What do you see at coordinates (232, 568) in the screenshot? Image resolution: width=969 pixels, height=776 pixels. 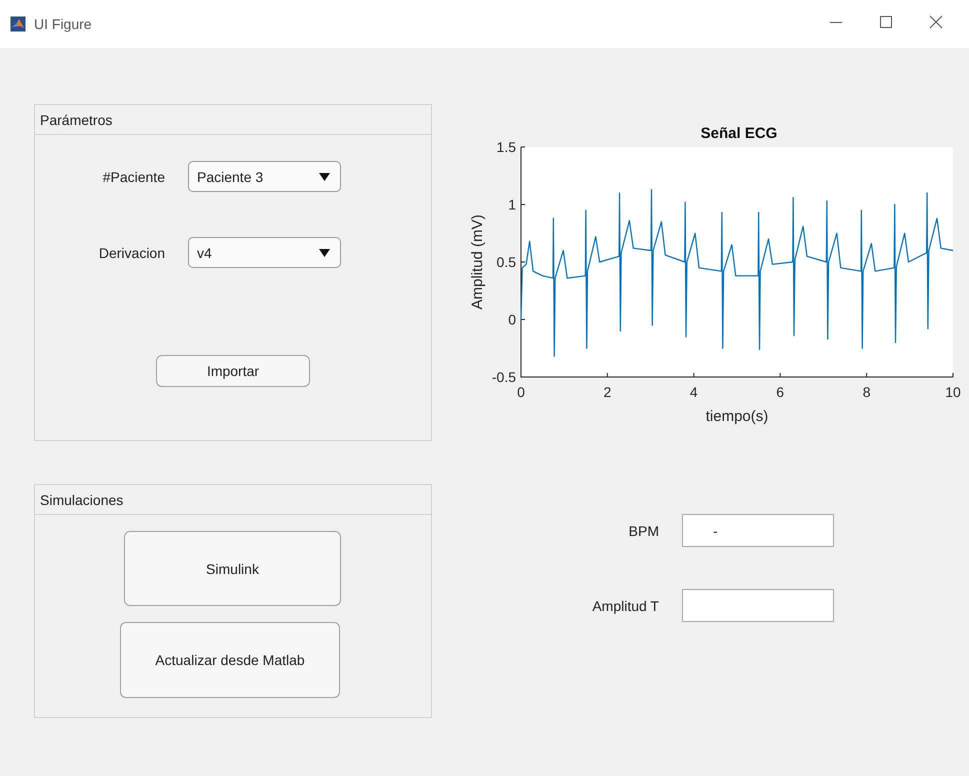 I see `simulink-button: Simulink` at bounding box center [232, 568].